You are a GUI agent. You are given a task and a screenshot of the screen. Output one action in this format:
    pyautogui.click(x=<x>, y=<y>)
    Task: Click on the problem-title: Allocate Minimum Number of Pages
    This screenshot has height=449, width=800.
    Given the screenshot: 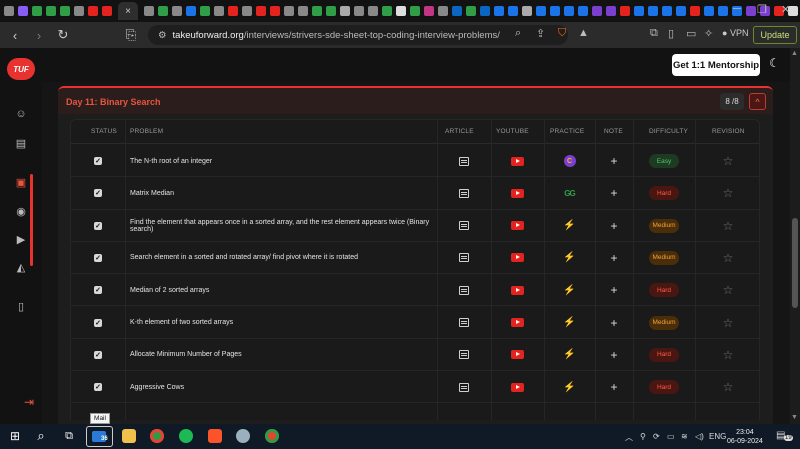 What is the action you would take?
    pyautogui.click(x=186, y=354)
    